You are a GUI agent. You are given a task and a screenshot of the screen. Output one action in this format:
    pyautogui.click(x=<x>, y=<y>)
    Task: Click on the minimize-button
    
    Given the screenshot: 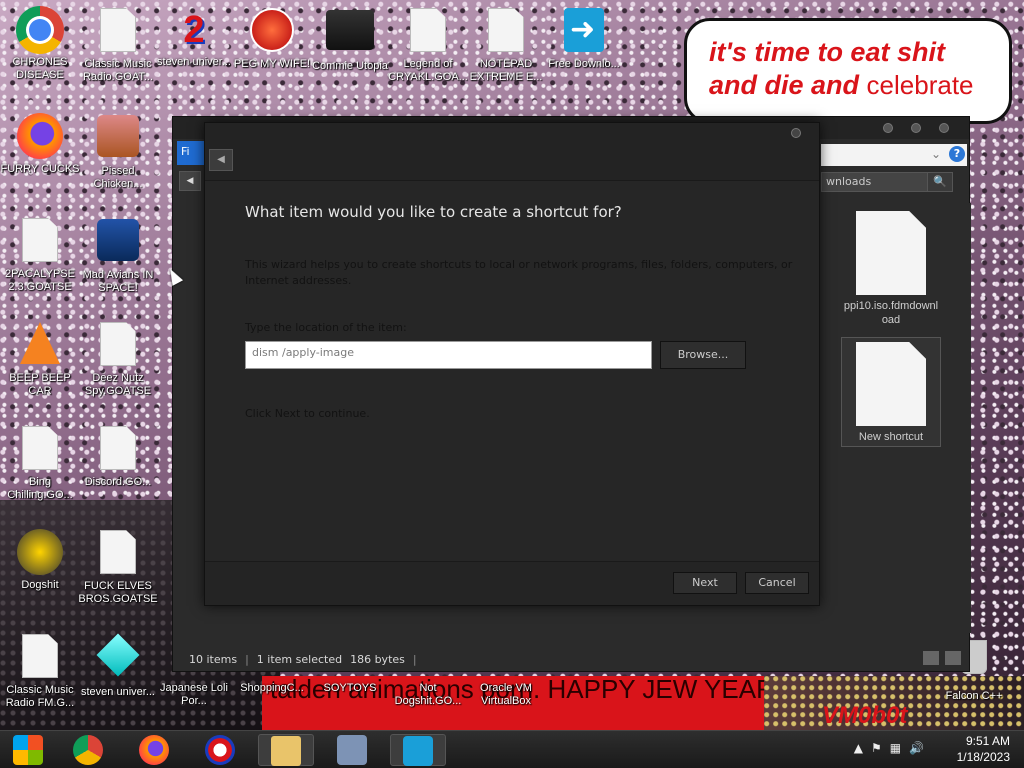 What is the action you would take?
    pyautogui.click(x=888, y=128)
    